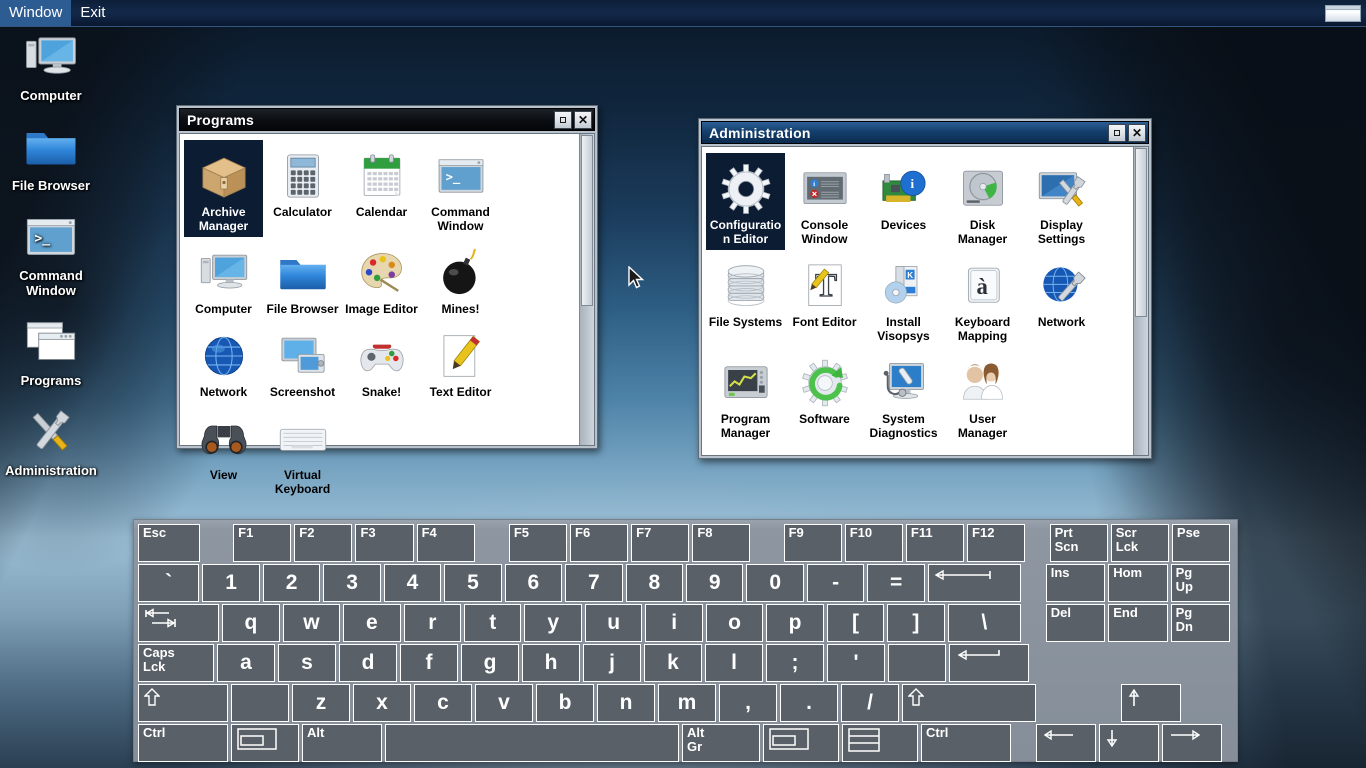 The image size is (1366, 768). What do you see at coordinates (917, 663) in the screenshot?
I see `key-hash` at bounding box center [917, 663].